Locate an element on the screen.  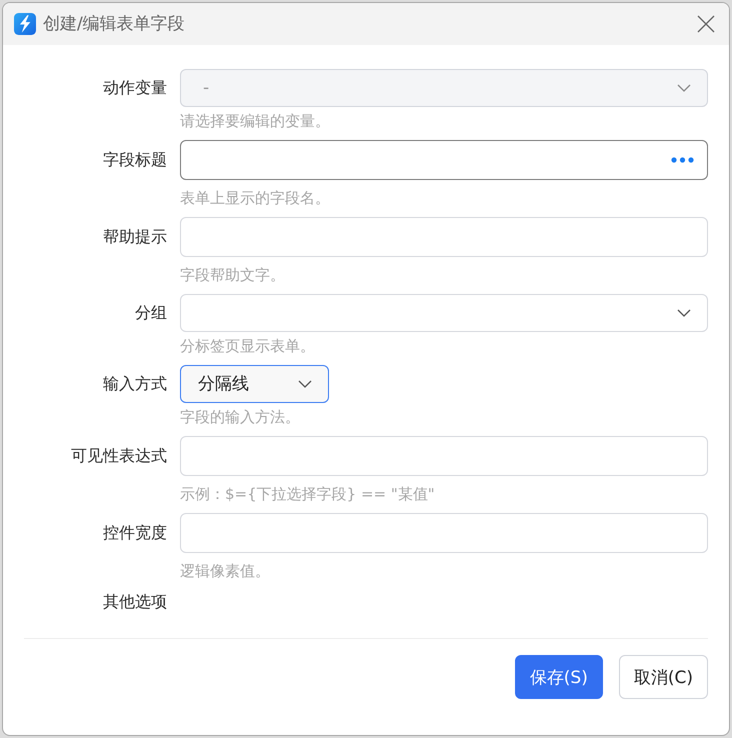
field-label: 动作变量 is located at coordinates (134, 88).